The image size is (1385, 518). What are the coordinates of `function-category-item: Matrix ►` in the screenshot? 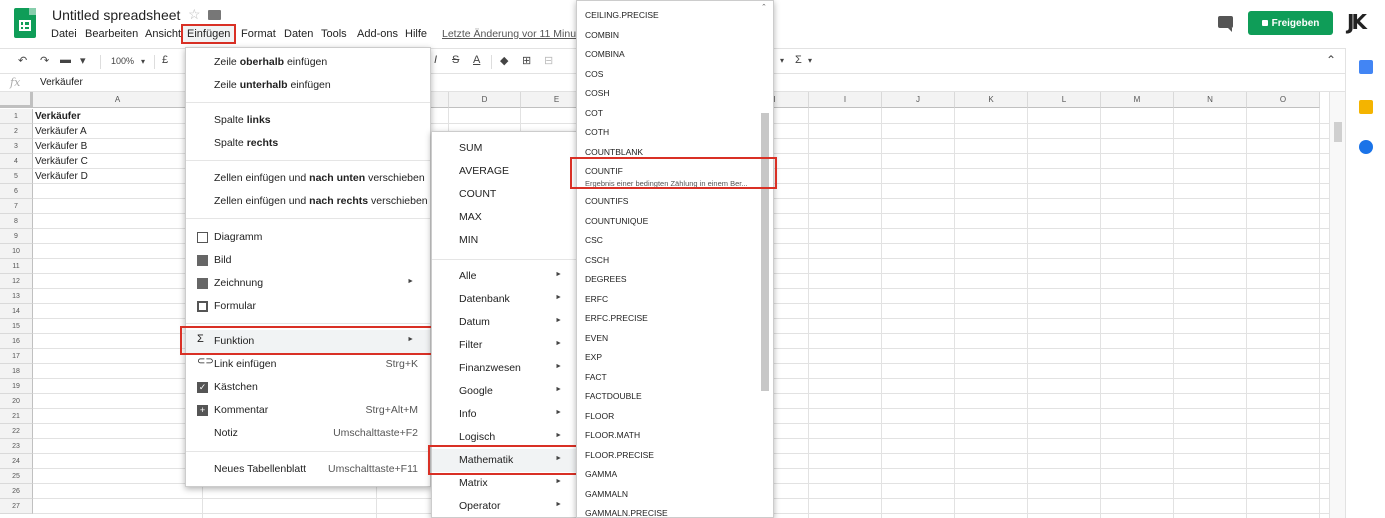 It's located at (504, 483).